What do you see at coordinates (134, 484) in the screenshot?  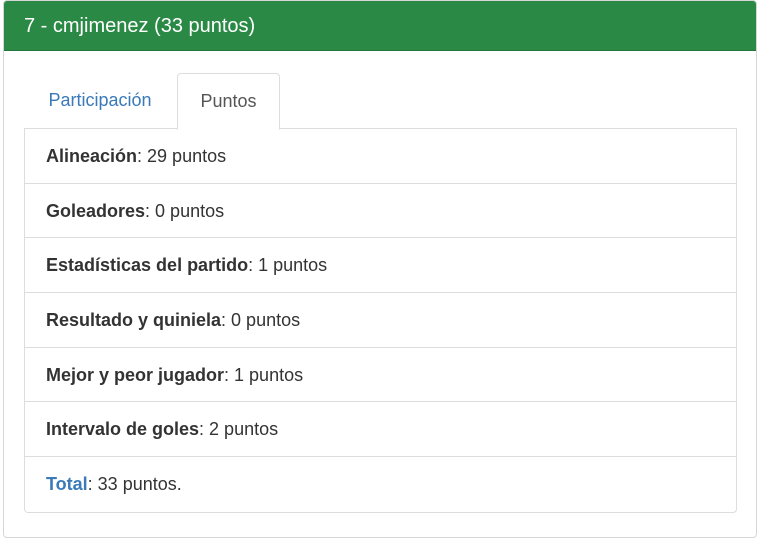 I see `total-value: : 33 puntos.` at bounding box center [134, 484].